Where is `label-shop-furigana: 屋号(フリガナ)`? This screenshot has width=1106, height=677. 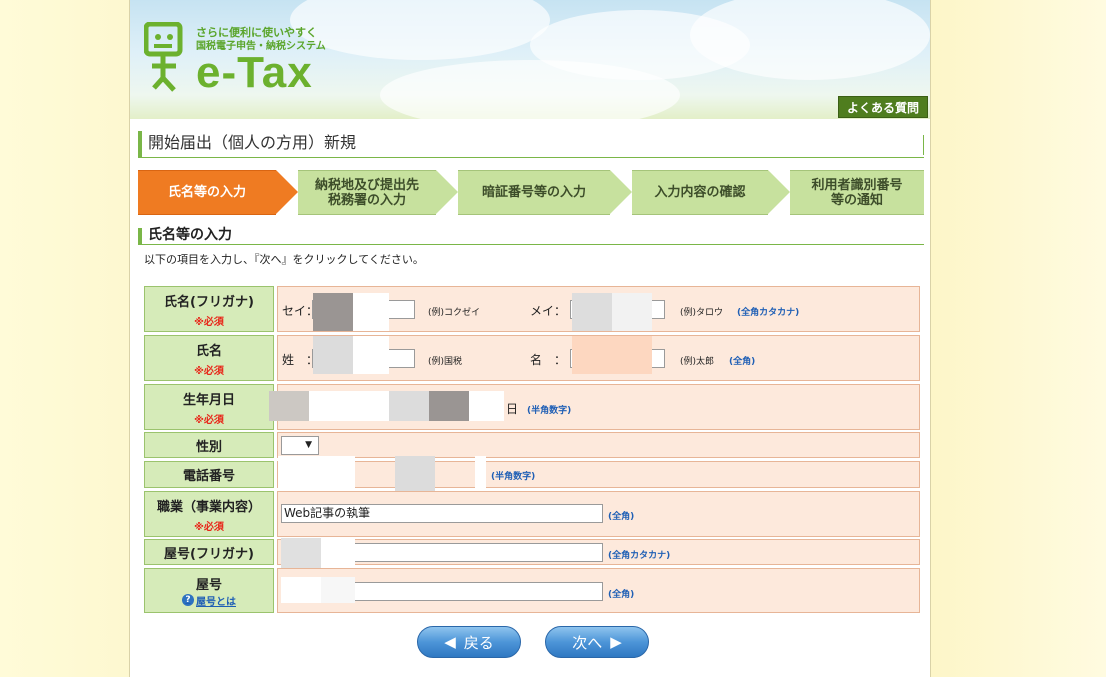
label-shop-furigana: 屋号(フリガナ) is located at coordinates (209, 552).